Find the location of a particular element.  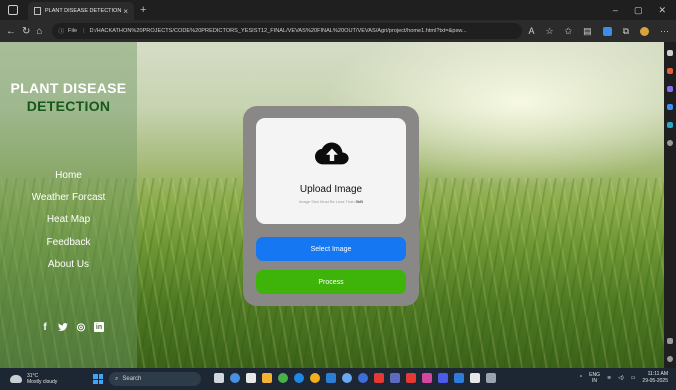

clock: 11:11 AM 29-05-2025 is located at coordinates (655, 378).